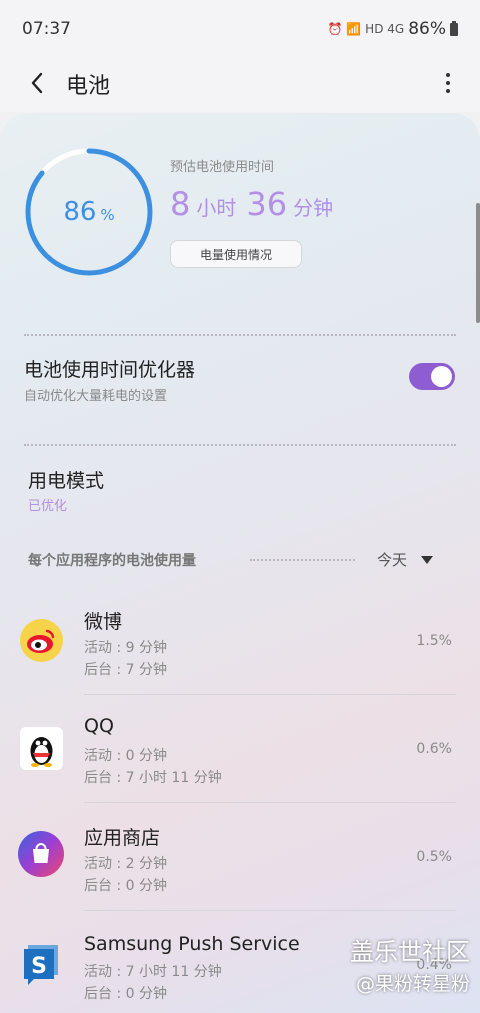 The height and width of the screenshot is (1013, 480). I want to click on optimizer-toggle, so click(432, 376).